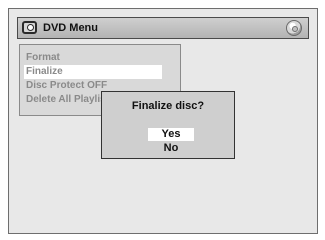 The width and height of the screenshot is (325, 240). I want to click on menu-item-finalize: Finalize, so click(93, 72).